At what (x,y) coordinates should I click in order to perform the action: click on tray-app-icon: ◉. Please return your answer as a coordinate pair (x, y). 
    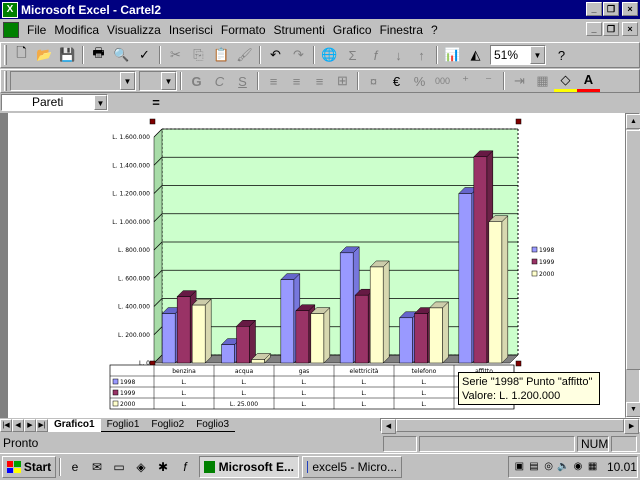
    Looking at the image, I should click on (578, 467).